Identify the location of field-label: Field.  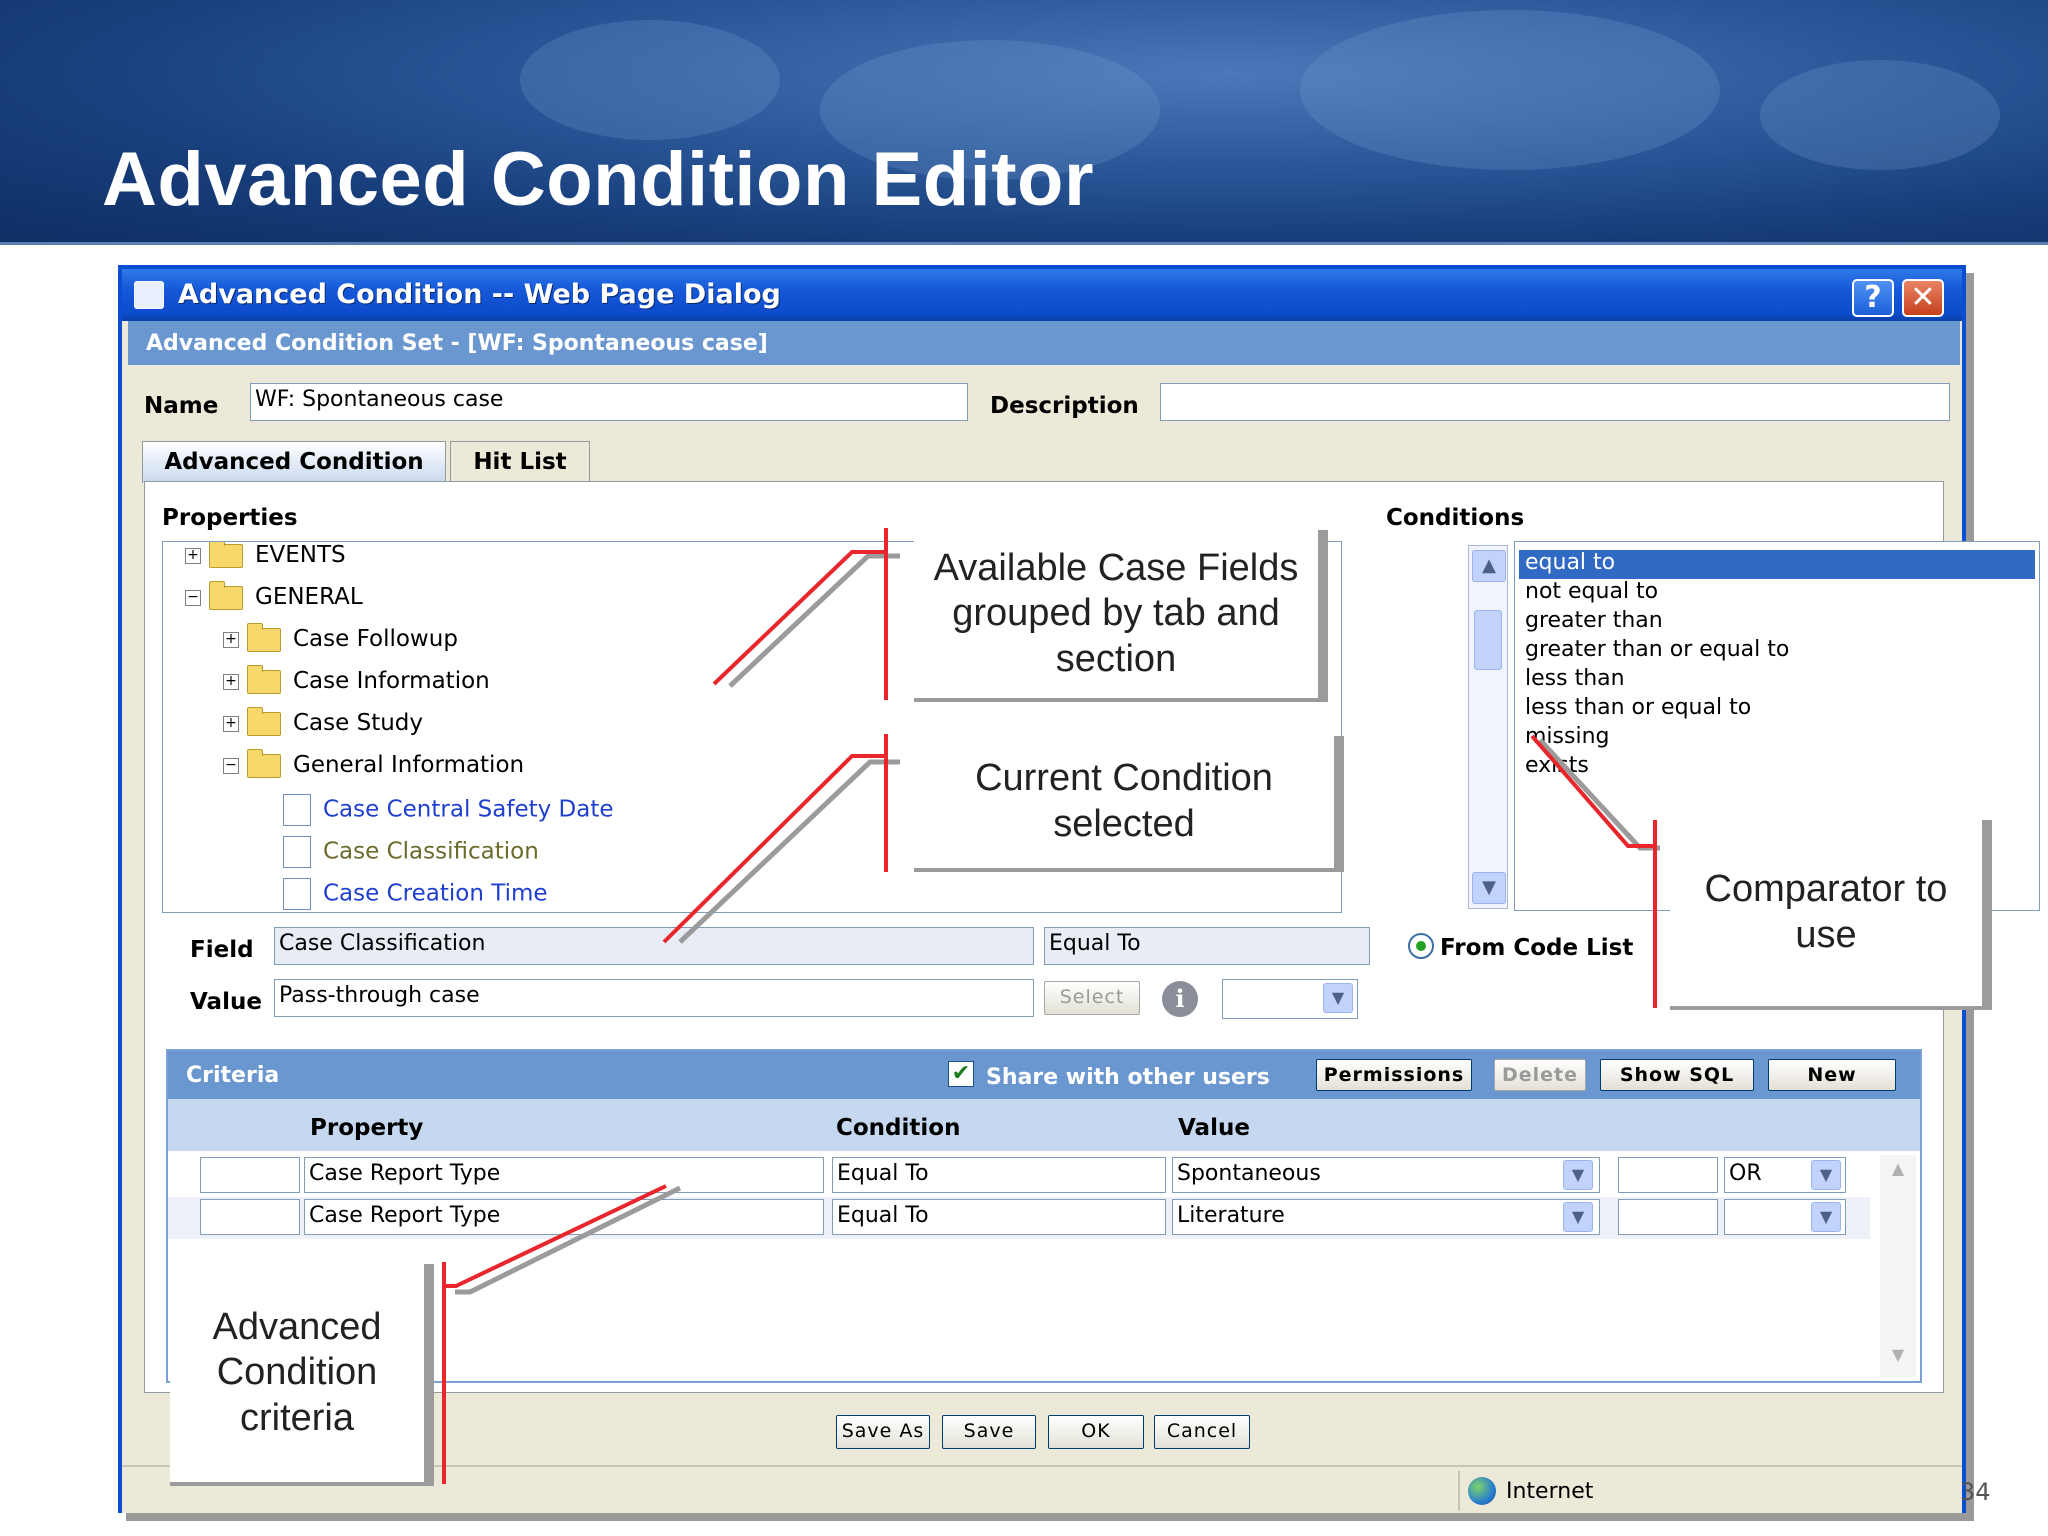
(222, 950).